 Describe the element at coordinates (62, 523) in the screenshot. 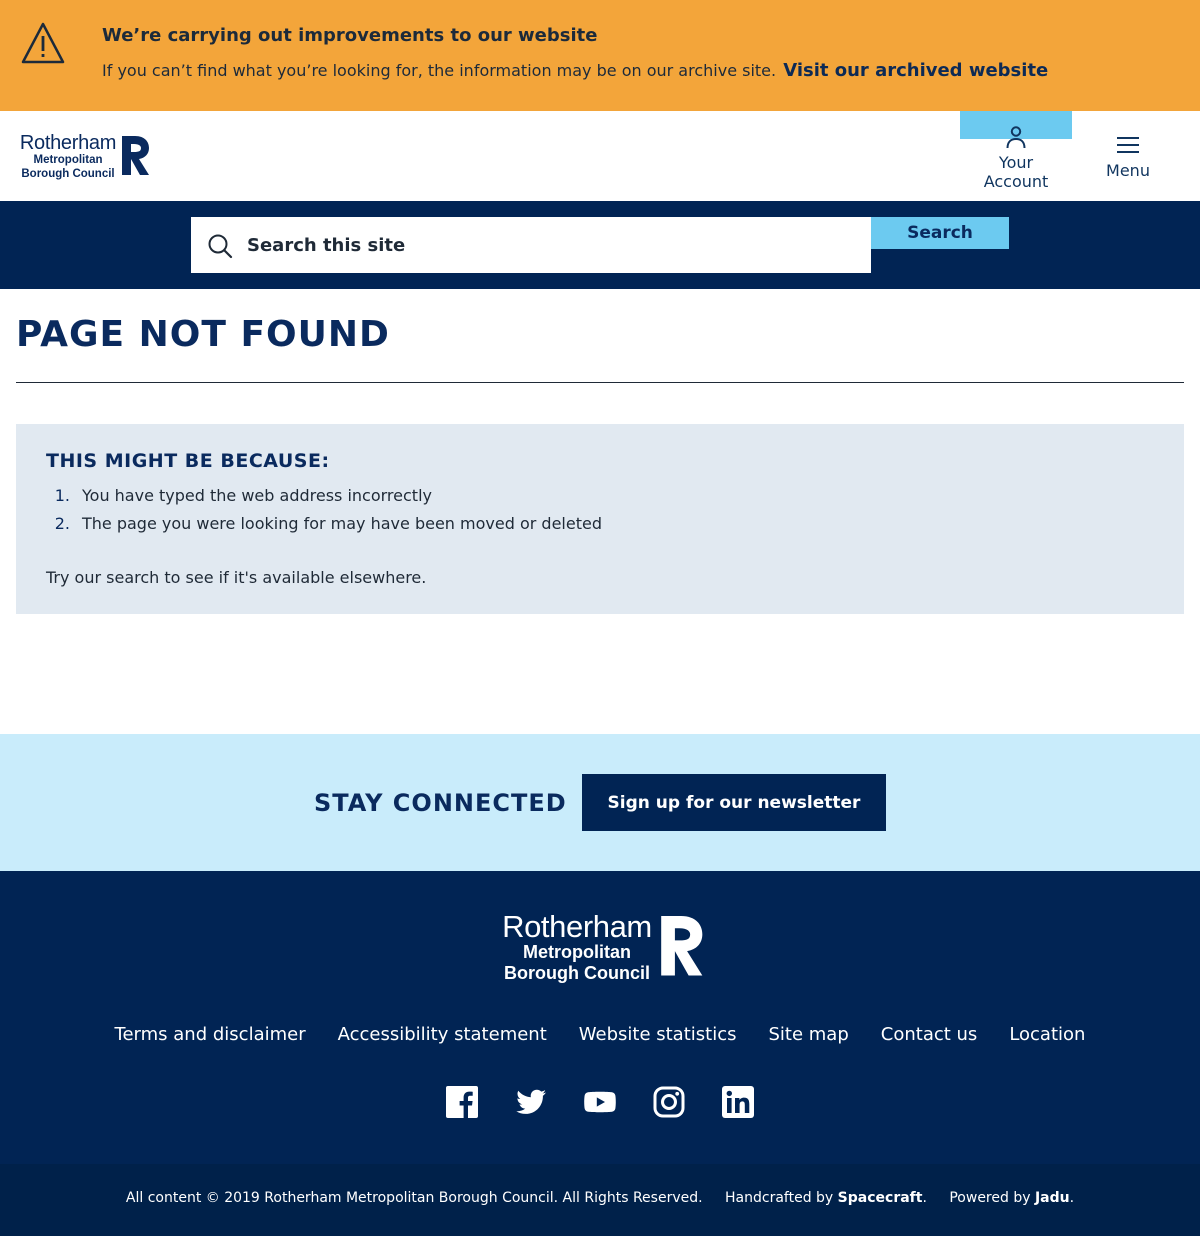

I see `reason-number: 2.` at that location.